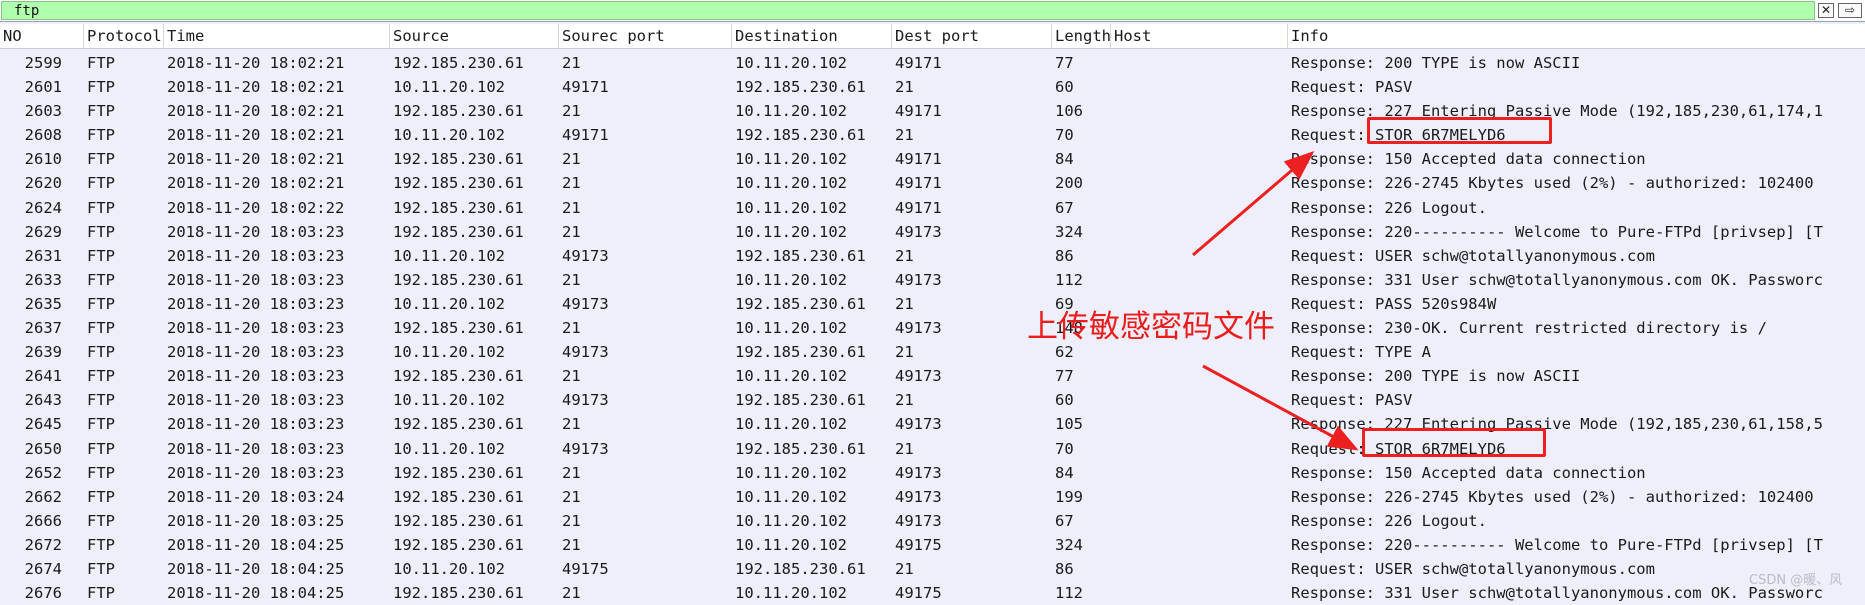 The image size is (1865, 605). What do you see at coordinates (1796, 580) in the screenshot?
I see `watermark: CSDN @暖、风` at bounding box center [1796, 580].